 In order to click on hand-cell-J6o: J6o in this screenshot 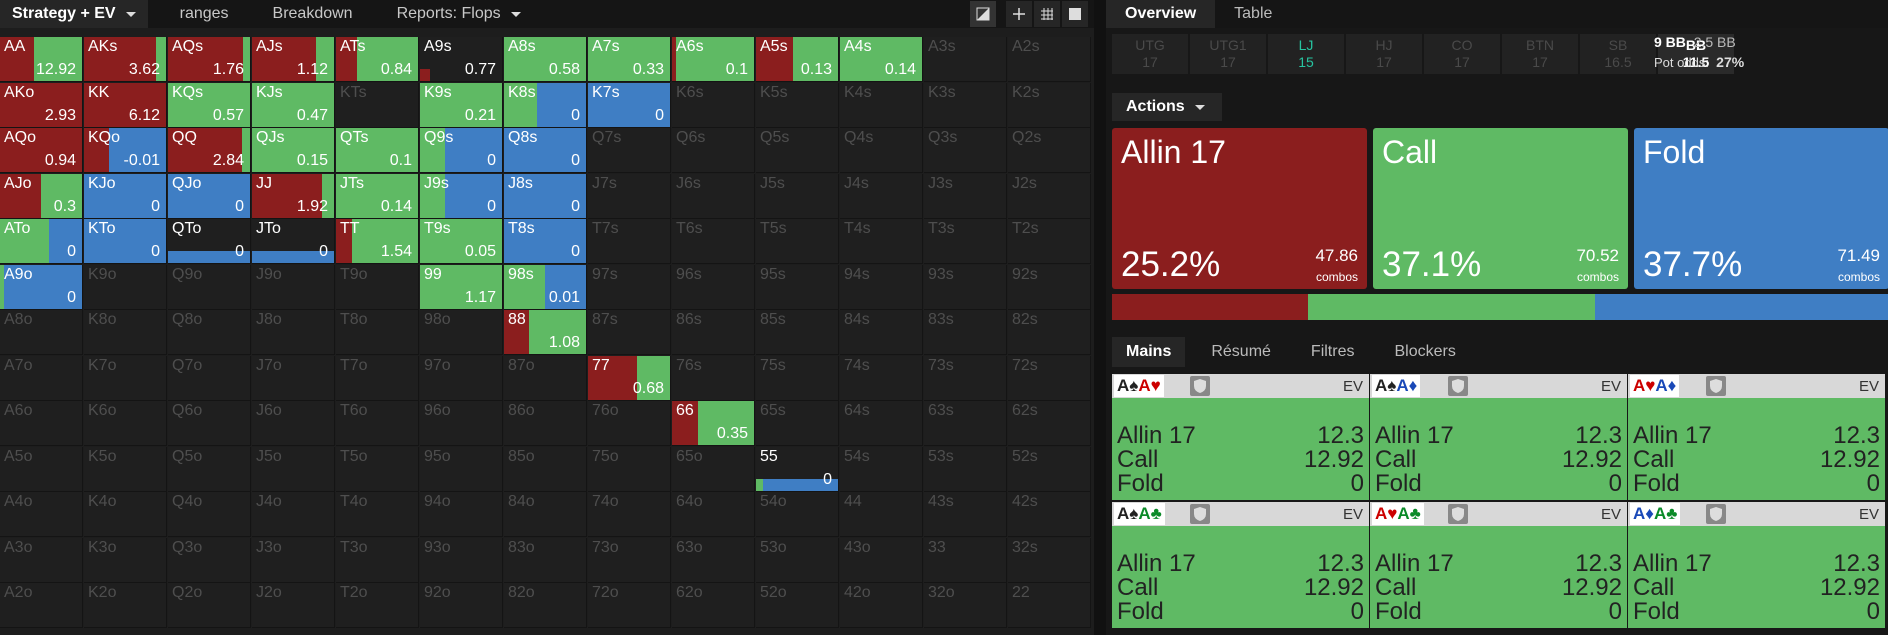, I will do `click(293, 423)`.